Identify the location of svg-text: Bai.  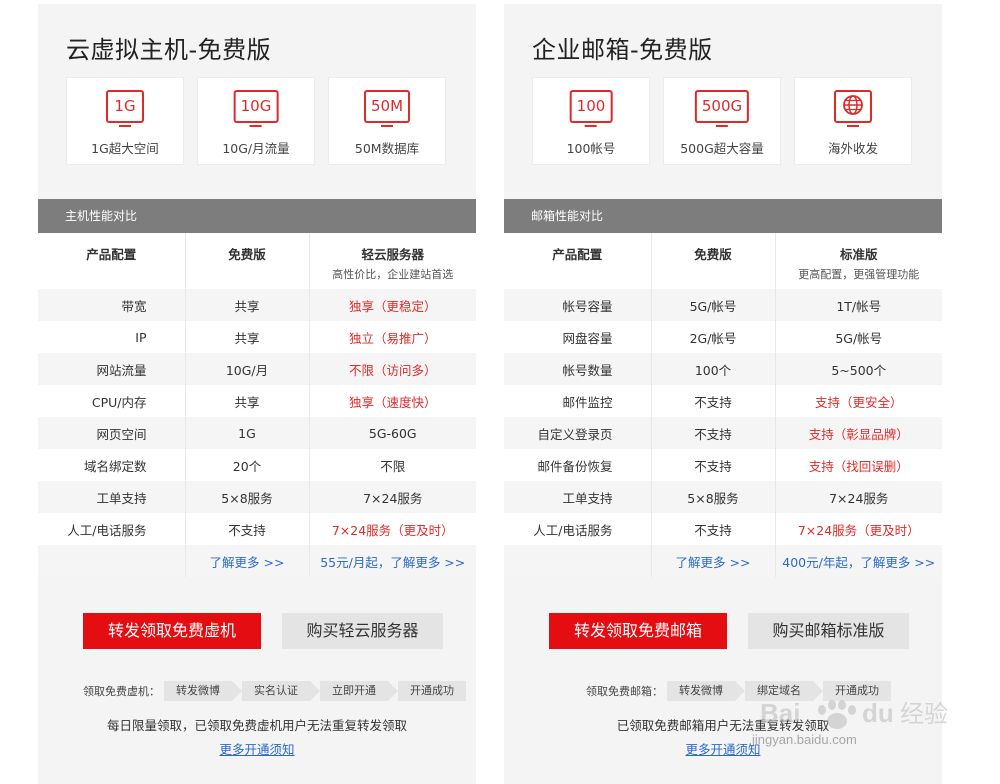
(780, 713).